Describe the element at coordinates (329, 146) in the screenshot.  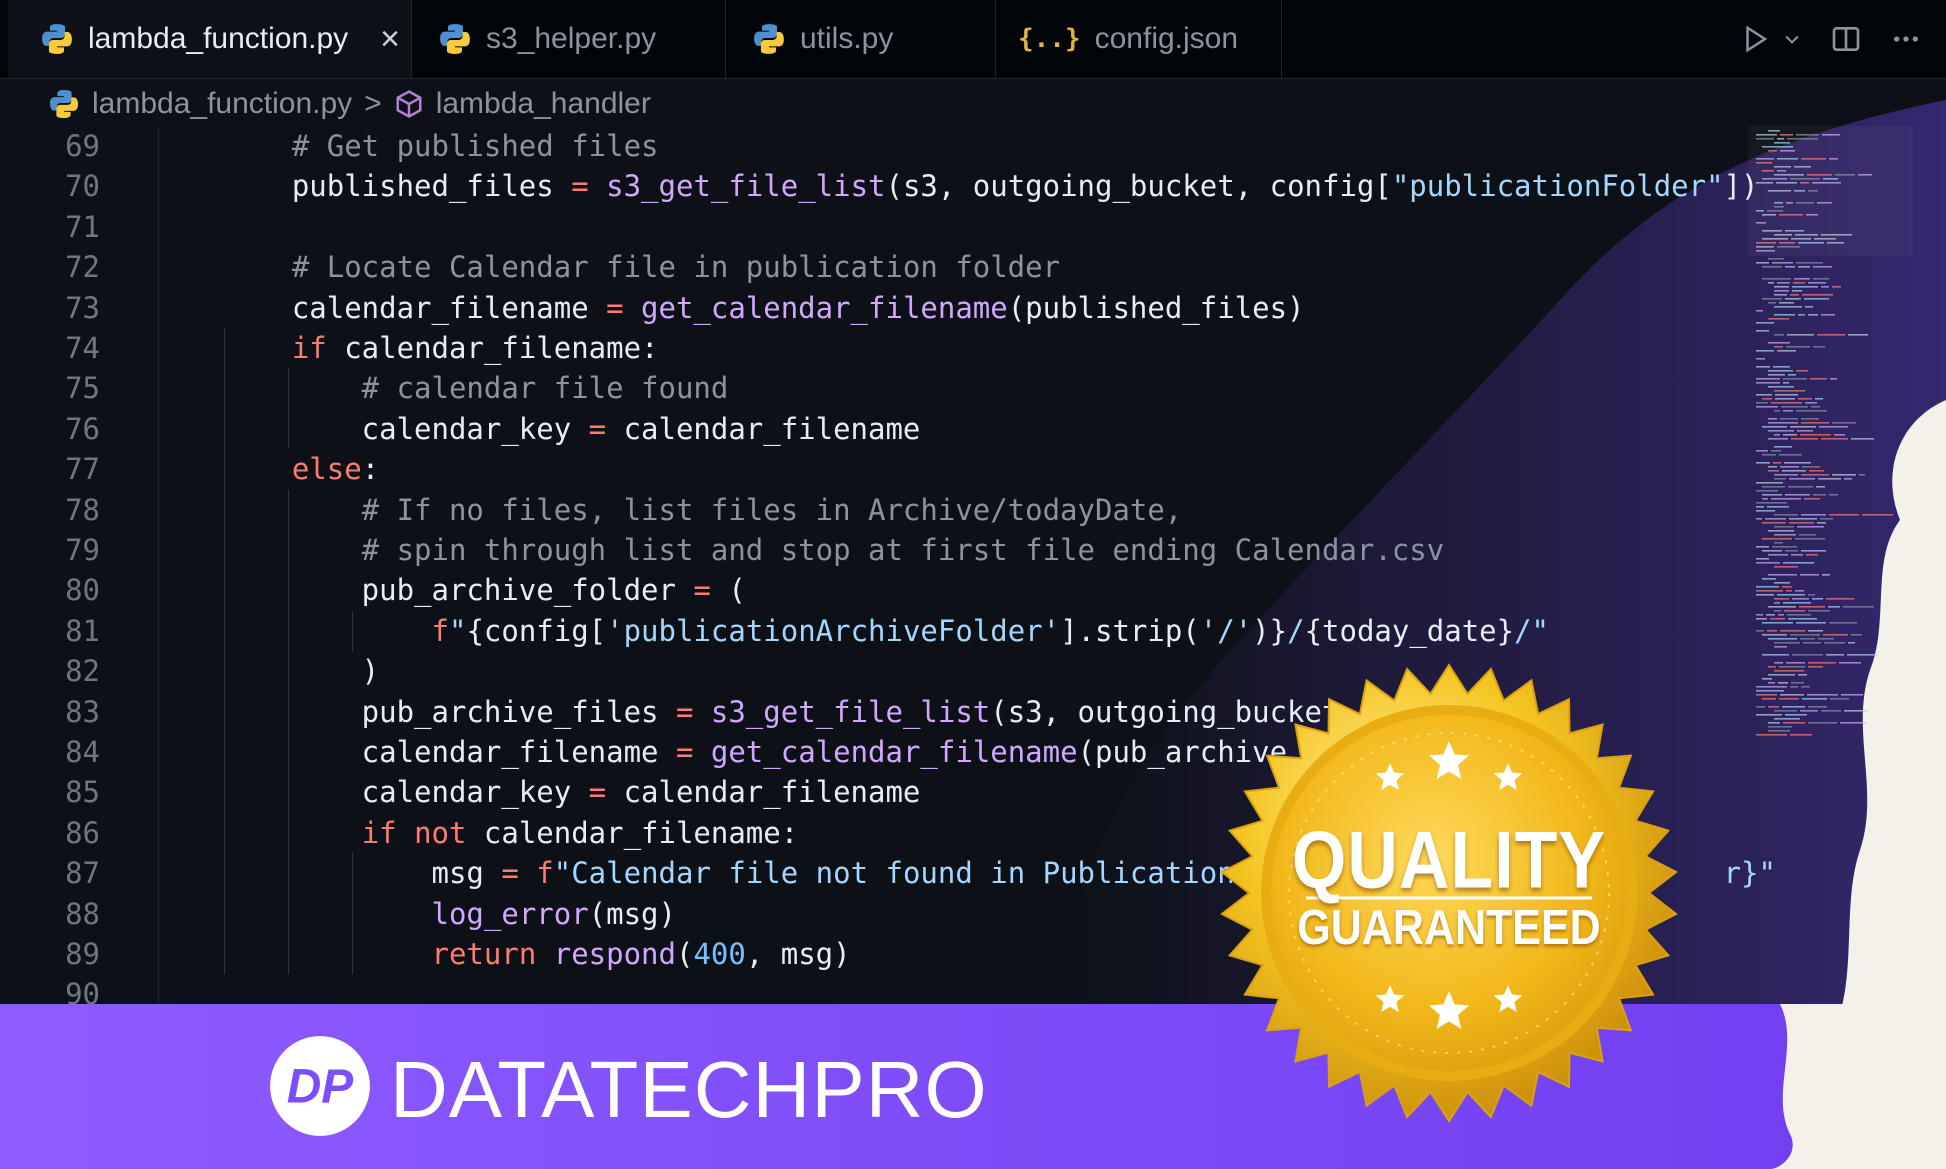
I see `code-line: 69 # Get published files` at that location.